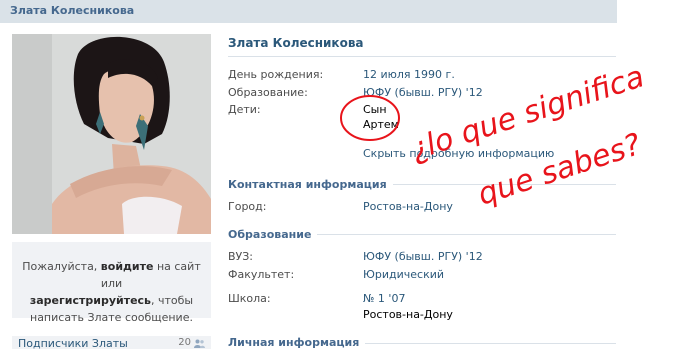 Image resolution: width=691 pixels, height=350 pixels. Describe the element at coordinates (261, 274) in the screenshot. I see `faculty-label: Факультет:` at that location.